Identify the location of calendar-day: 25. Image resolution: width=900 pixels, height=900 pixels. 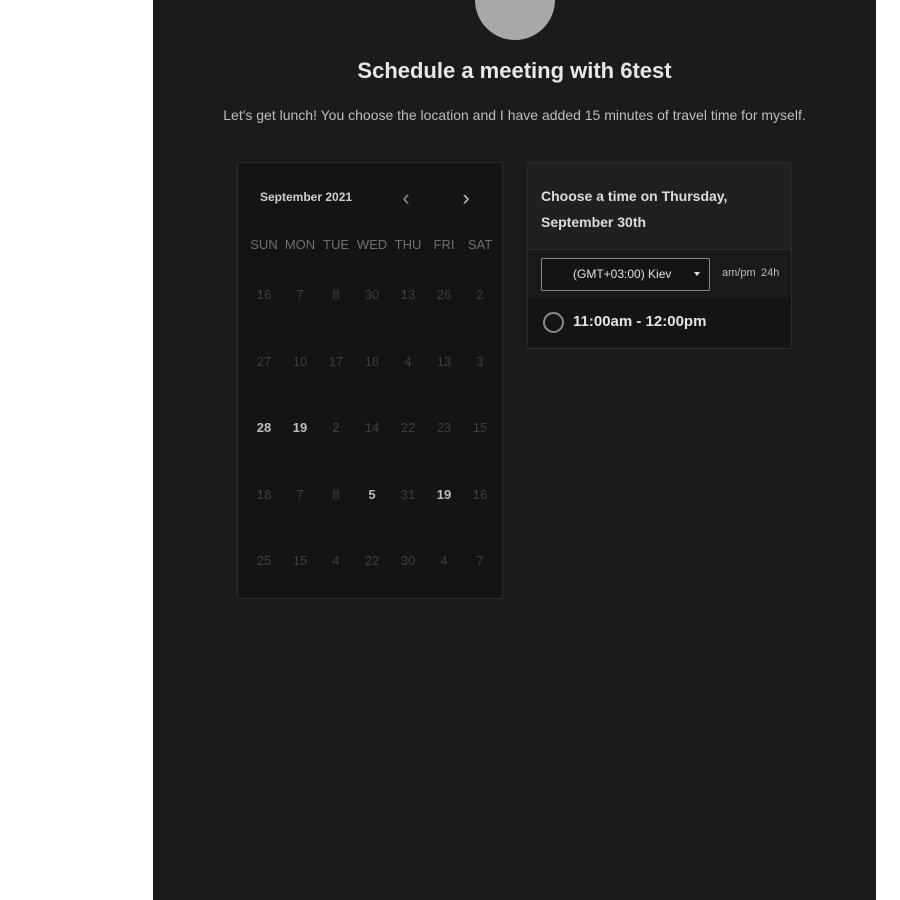
(264, 560).